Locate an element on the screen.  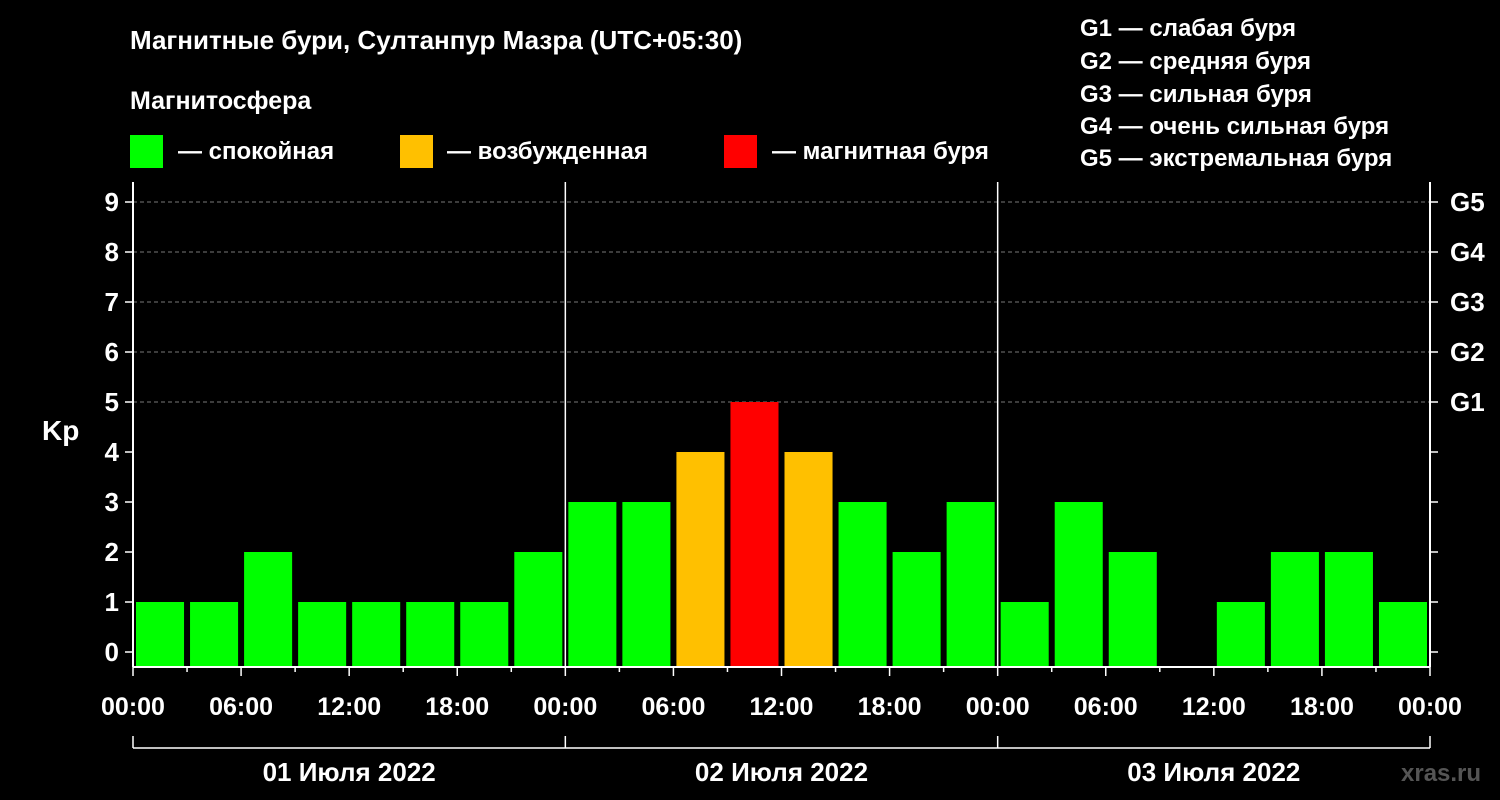
y-tick-label: 7 is located at coordinates (112, 302).